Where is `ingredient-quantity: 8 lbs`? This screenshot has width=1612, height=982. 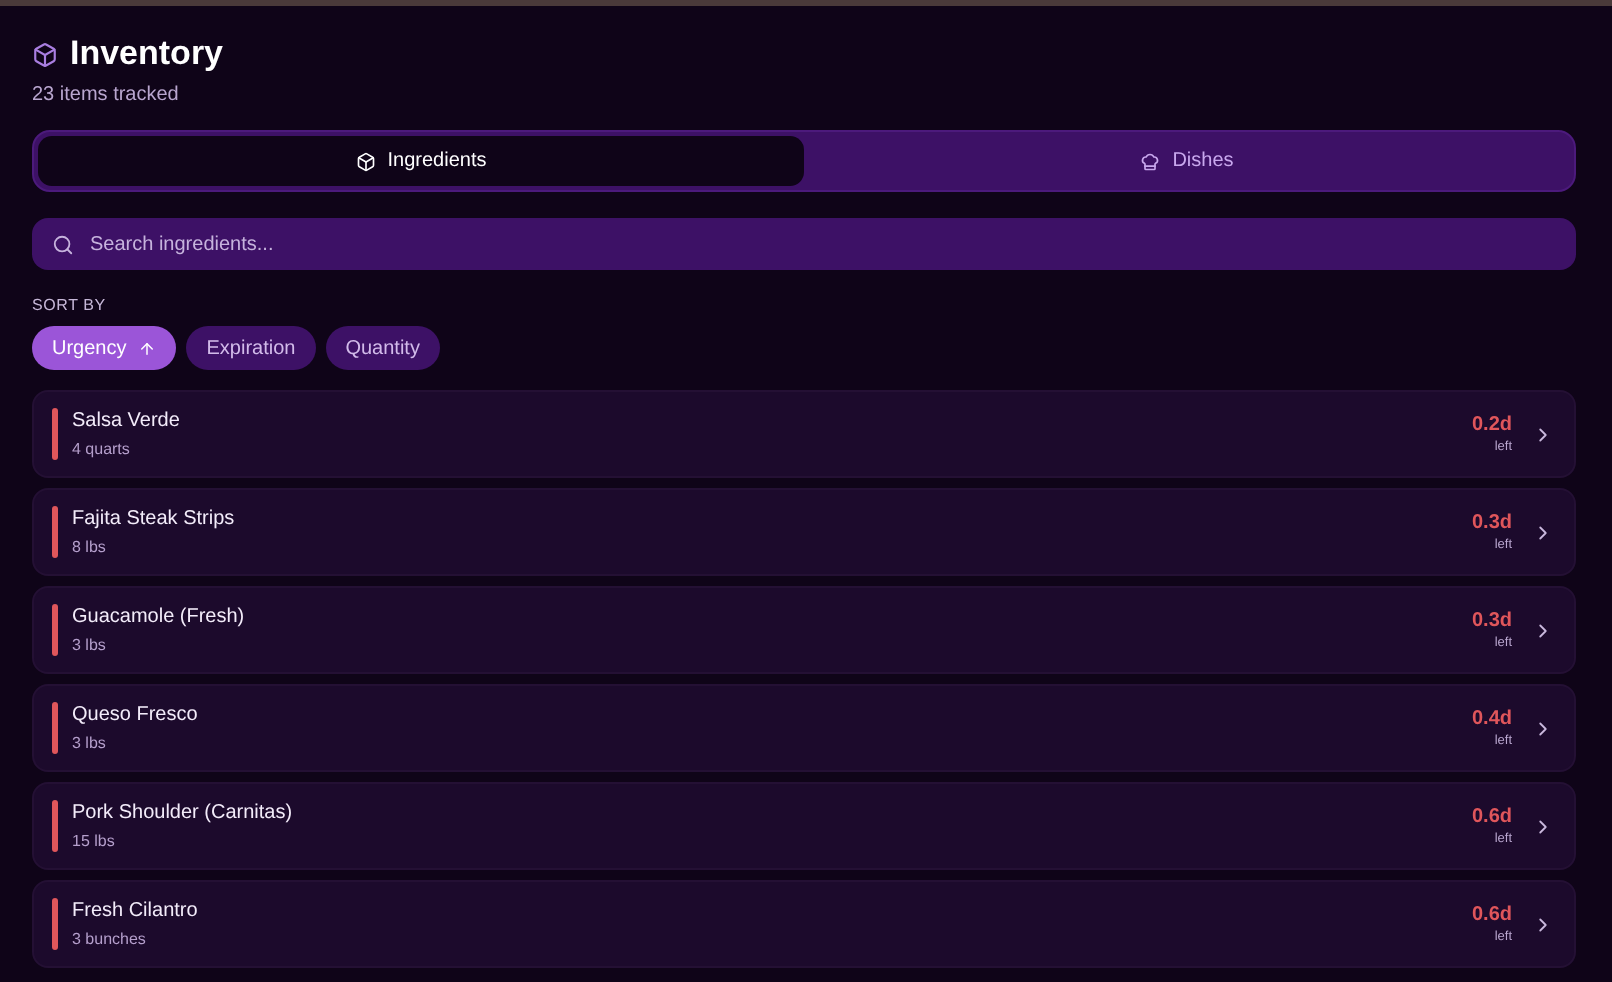 ingredient-quantity: 8 lbs is located at coordinates (90, 547).